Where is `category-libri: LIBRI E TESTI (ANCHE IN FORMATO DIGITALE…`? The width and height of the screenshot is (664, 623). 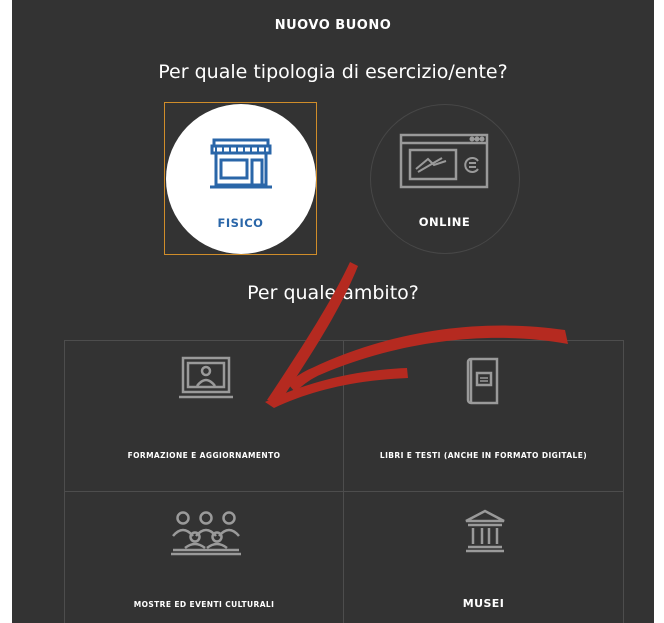 category-libri: LIBRI E TESTI (ANCHE IN FORMATO DIGITALE… is located at coordinates (483, 416).